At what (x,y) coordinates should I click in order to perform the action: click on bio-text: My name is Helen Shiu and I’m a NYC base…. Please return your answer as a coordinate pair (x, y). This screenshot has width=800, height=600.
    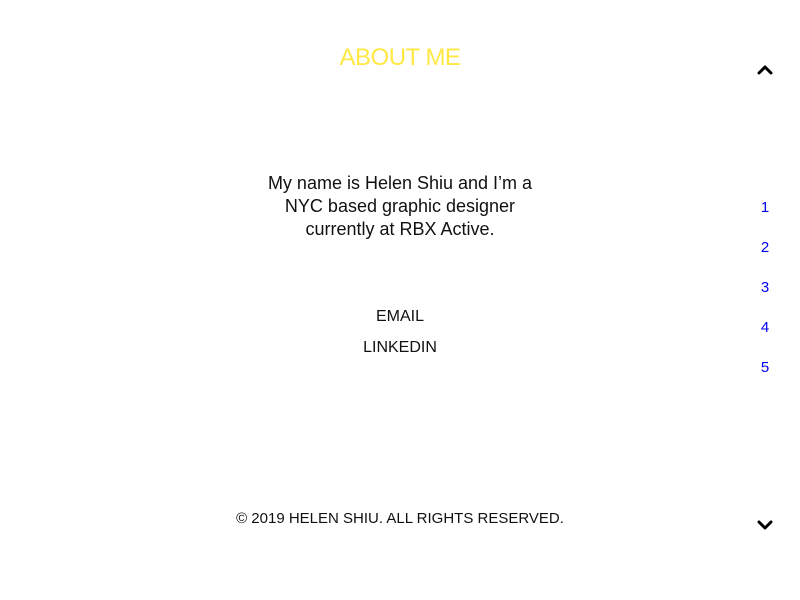
    Looking at the image, I should click on (400, 206).